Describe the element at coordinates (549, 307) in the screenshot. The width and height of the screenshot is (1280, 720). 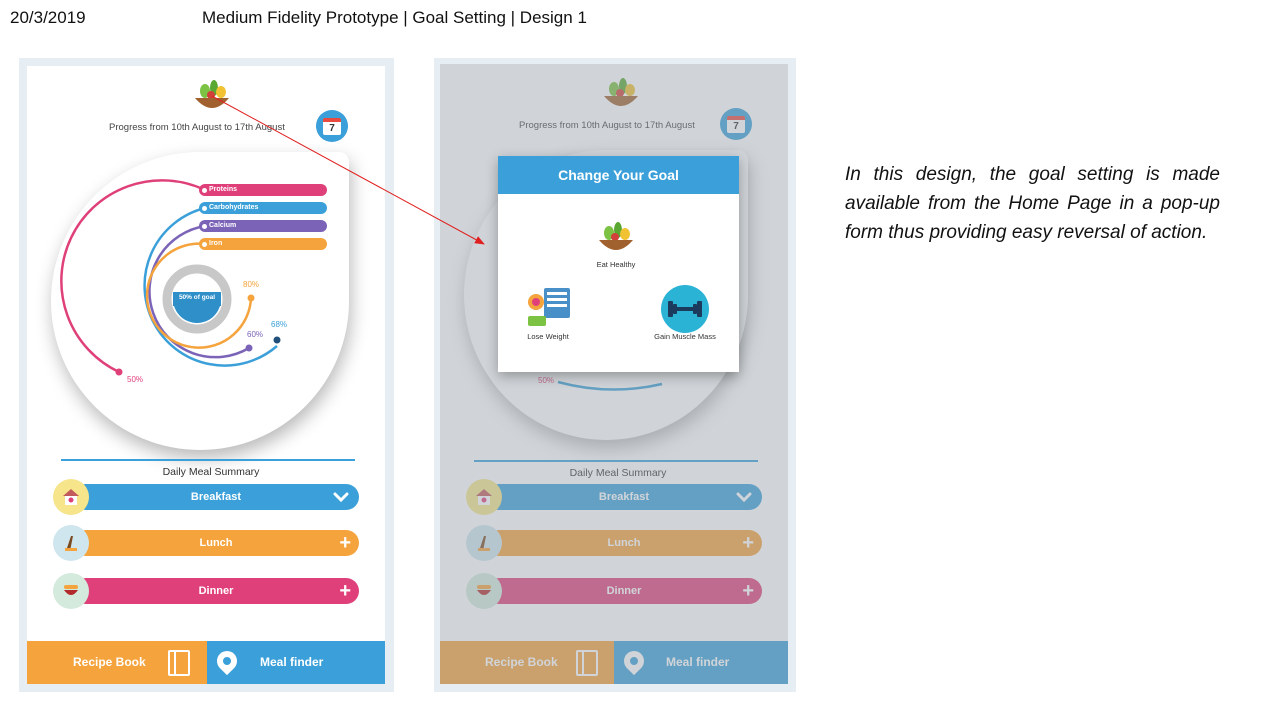
I see `scale-icon` at that location.